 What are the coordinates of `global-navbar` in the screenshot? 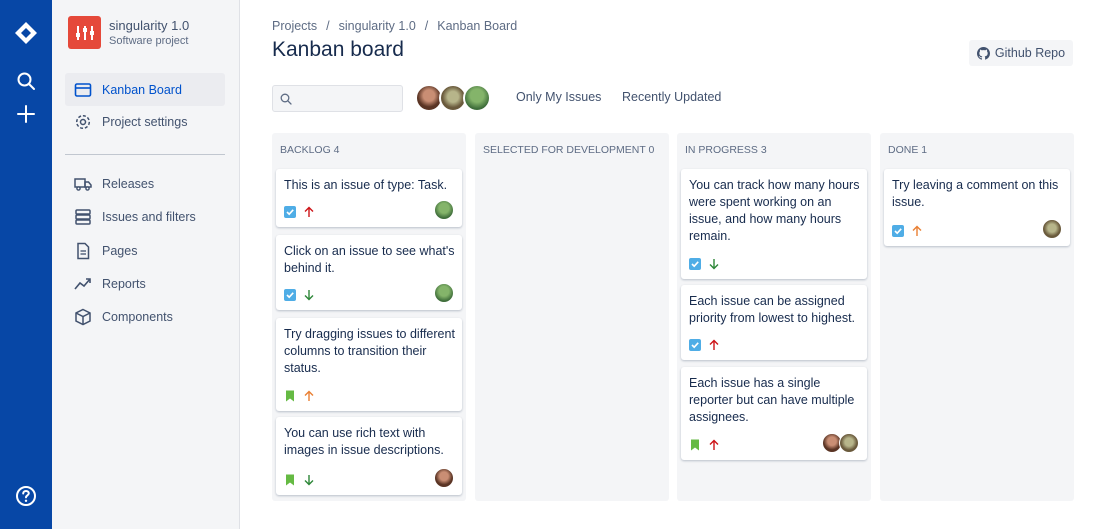 It's located at (26, 264).